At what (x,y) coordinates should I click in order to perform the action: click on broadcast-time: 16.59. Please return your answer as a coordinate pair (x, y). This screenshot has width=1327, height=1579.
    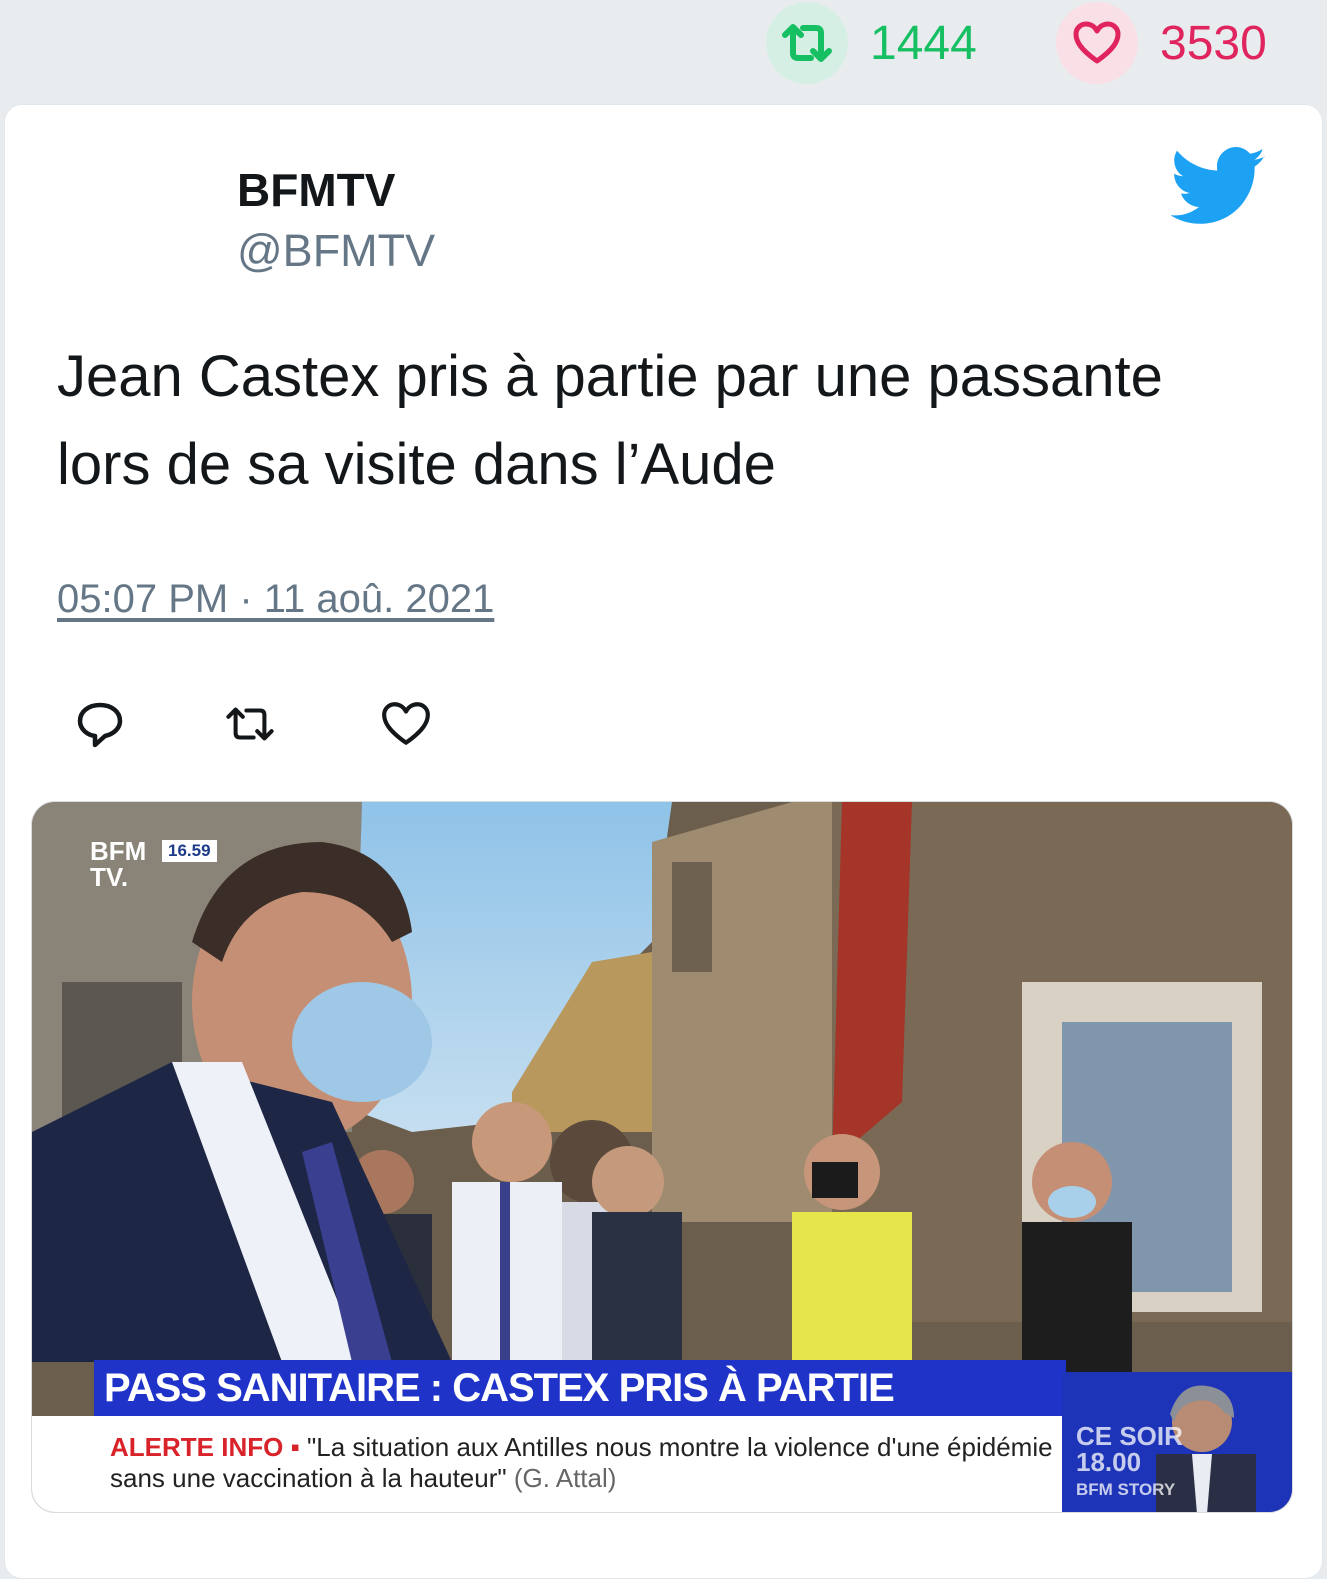
    Looking at the image, I should click on (189, 851).